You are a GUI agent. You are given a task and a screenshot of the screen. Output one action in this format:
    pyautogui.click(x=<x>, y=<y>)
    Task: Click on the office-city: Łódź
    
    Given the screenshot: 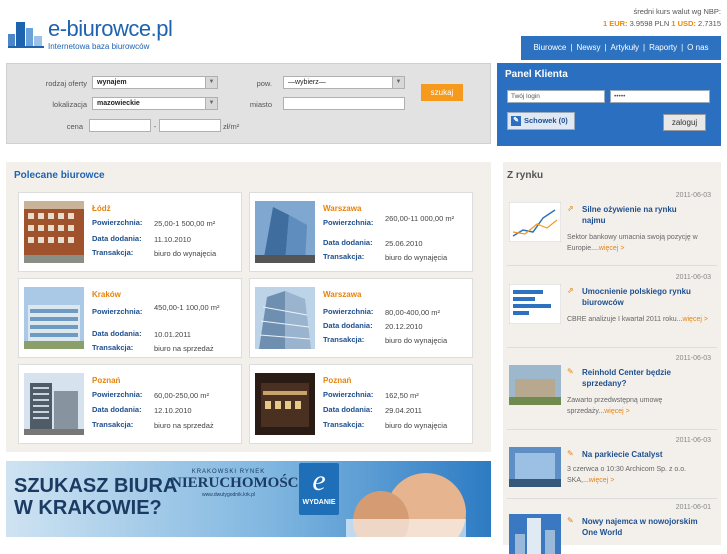 What is the action you would take?
    pyautogui.click(x=101, y=208)
    